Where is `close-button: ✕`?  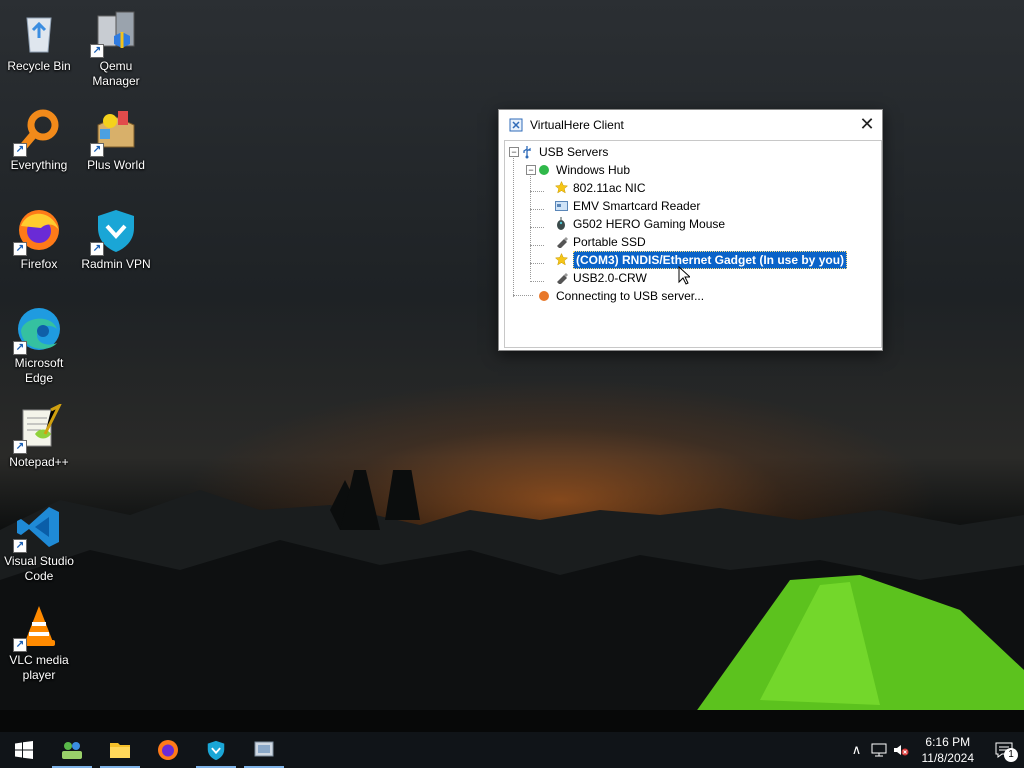
close-button: ✕ is located at coordinates (867, 124).